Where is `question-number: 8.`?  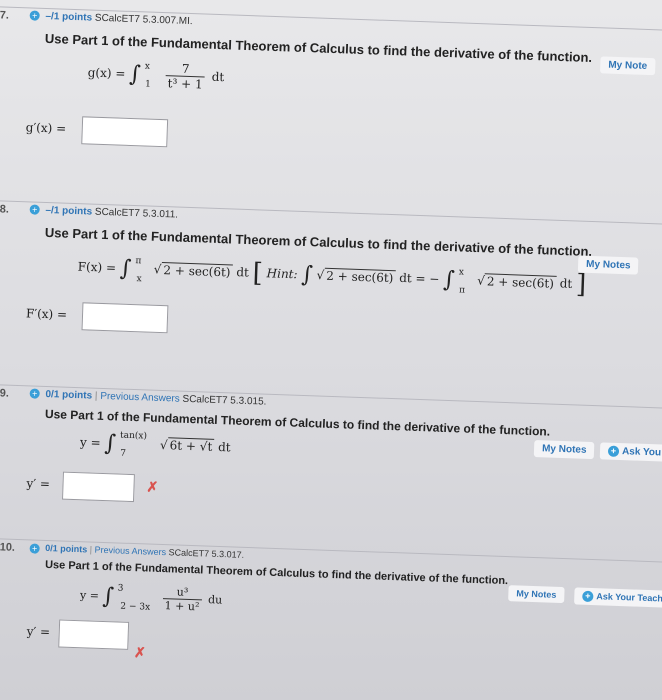 question-number: 8. is located at coordinates (5, 209).